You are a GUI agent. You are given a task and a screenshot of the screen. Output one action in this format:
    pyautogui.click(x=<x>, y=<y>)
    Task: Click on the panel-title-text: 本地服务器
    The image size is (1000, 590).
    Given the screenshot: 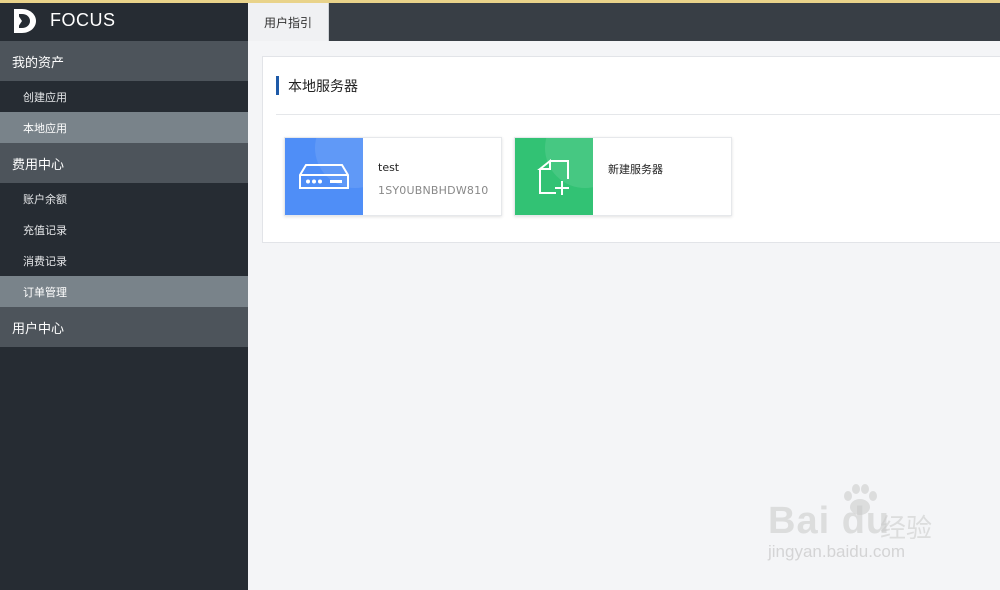 What is the action you would take?
    pyautogui.click(x=323, y=86)
    